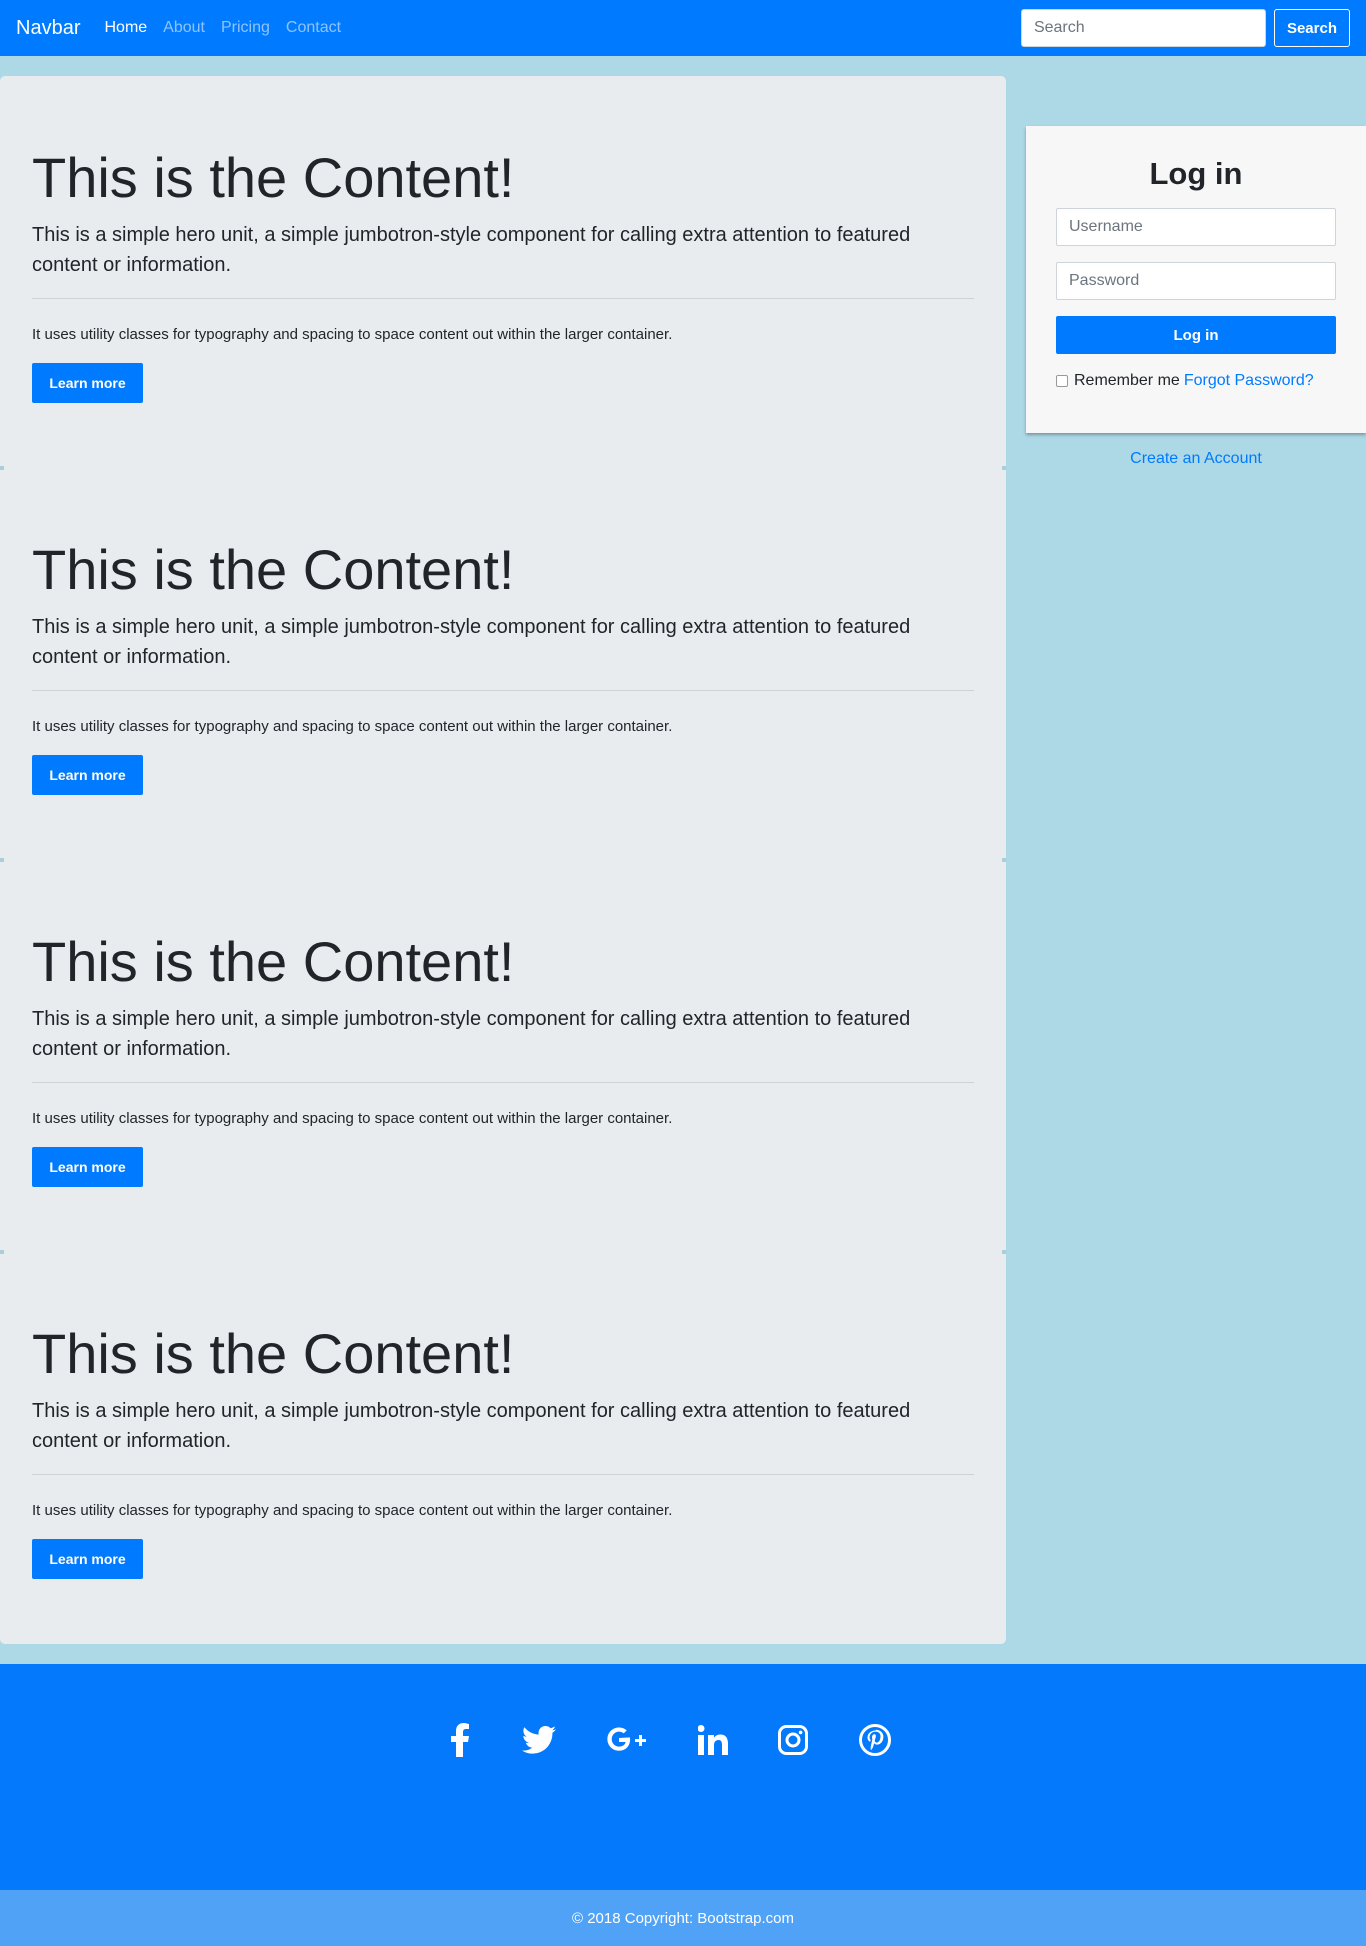  Describe the element at coordinates (460, 1740) in the screenshot. I see `facebook-icon` at that location.